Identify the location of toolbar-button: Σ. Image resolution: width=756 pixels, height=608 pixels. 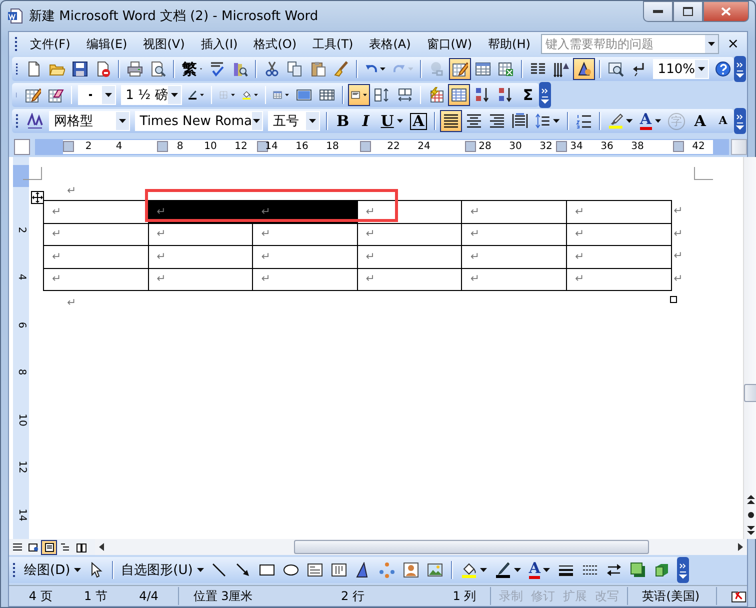
(527, 95).